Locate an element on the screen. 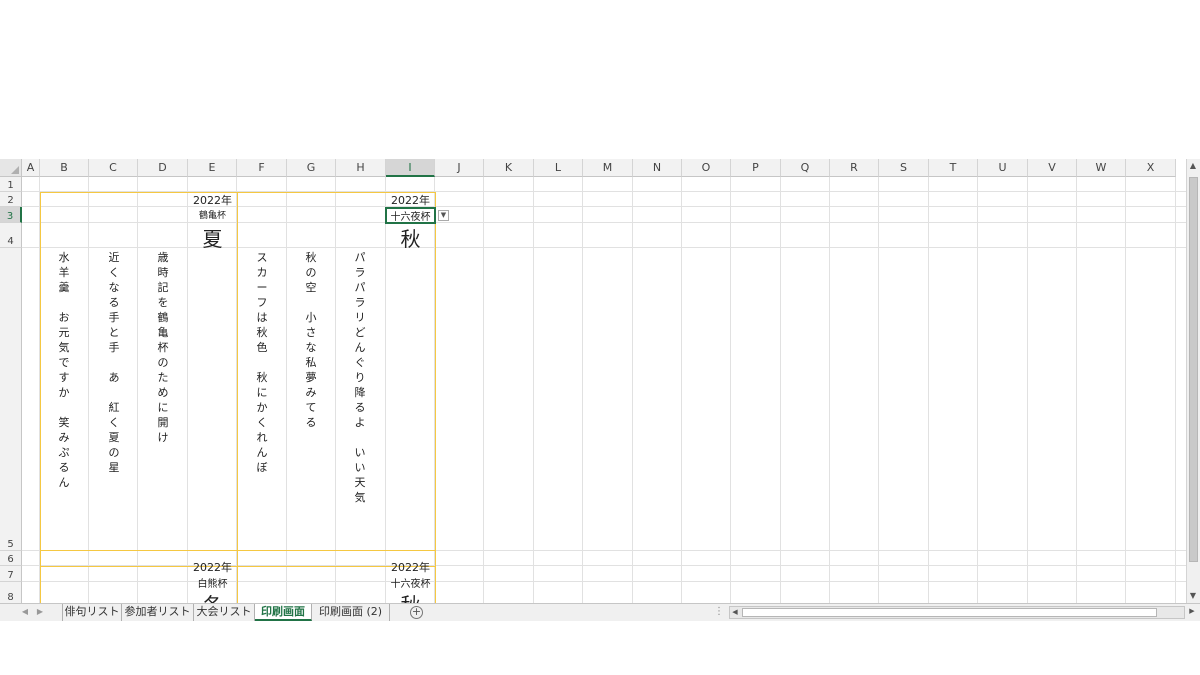 This screenshot has width=1200, height=675. column-header: T is located at coordinates (953, 168).